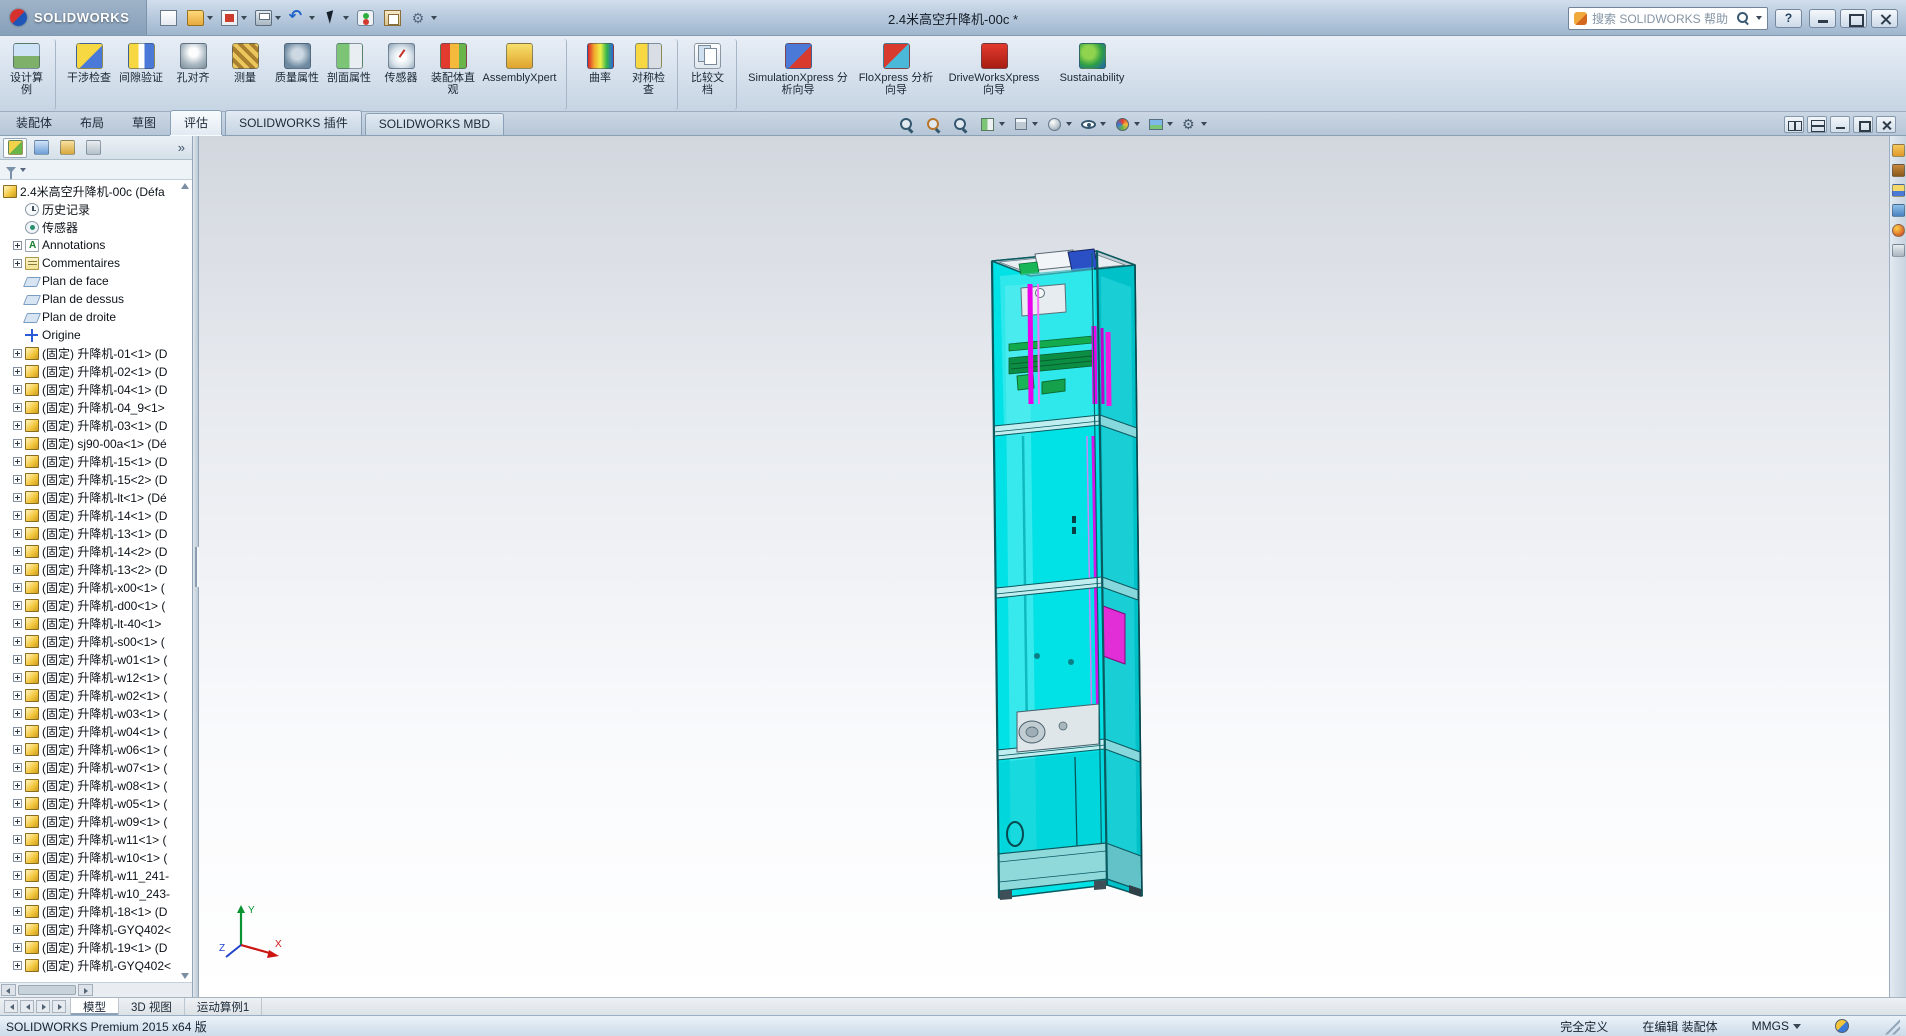 The width and height of the screenshot is (1906, 1036). What do you see at coordinates (1891, 1026) in the screenshot?
I see `resize-grip` at bounding box center [1891, 1026].